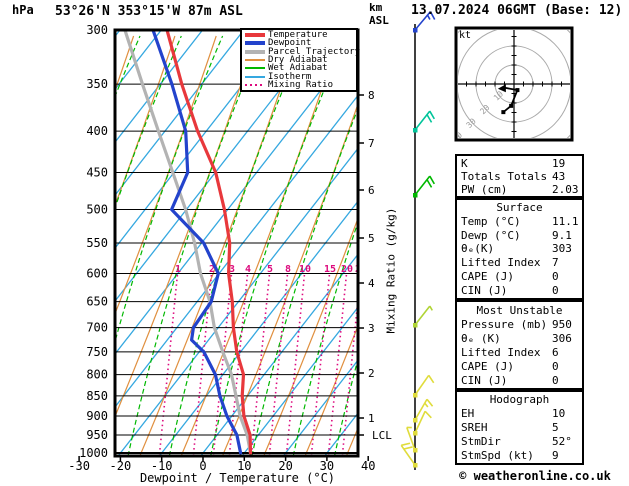  What do you see at coordinates (379, 14) in the screenshot?
I see `altitude-axis-unit-label: km ASL` at bounding box center [379, 14].